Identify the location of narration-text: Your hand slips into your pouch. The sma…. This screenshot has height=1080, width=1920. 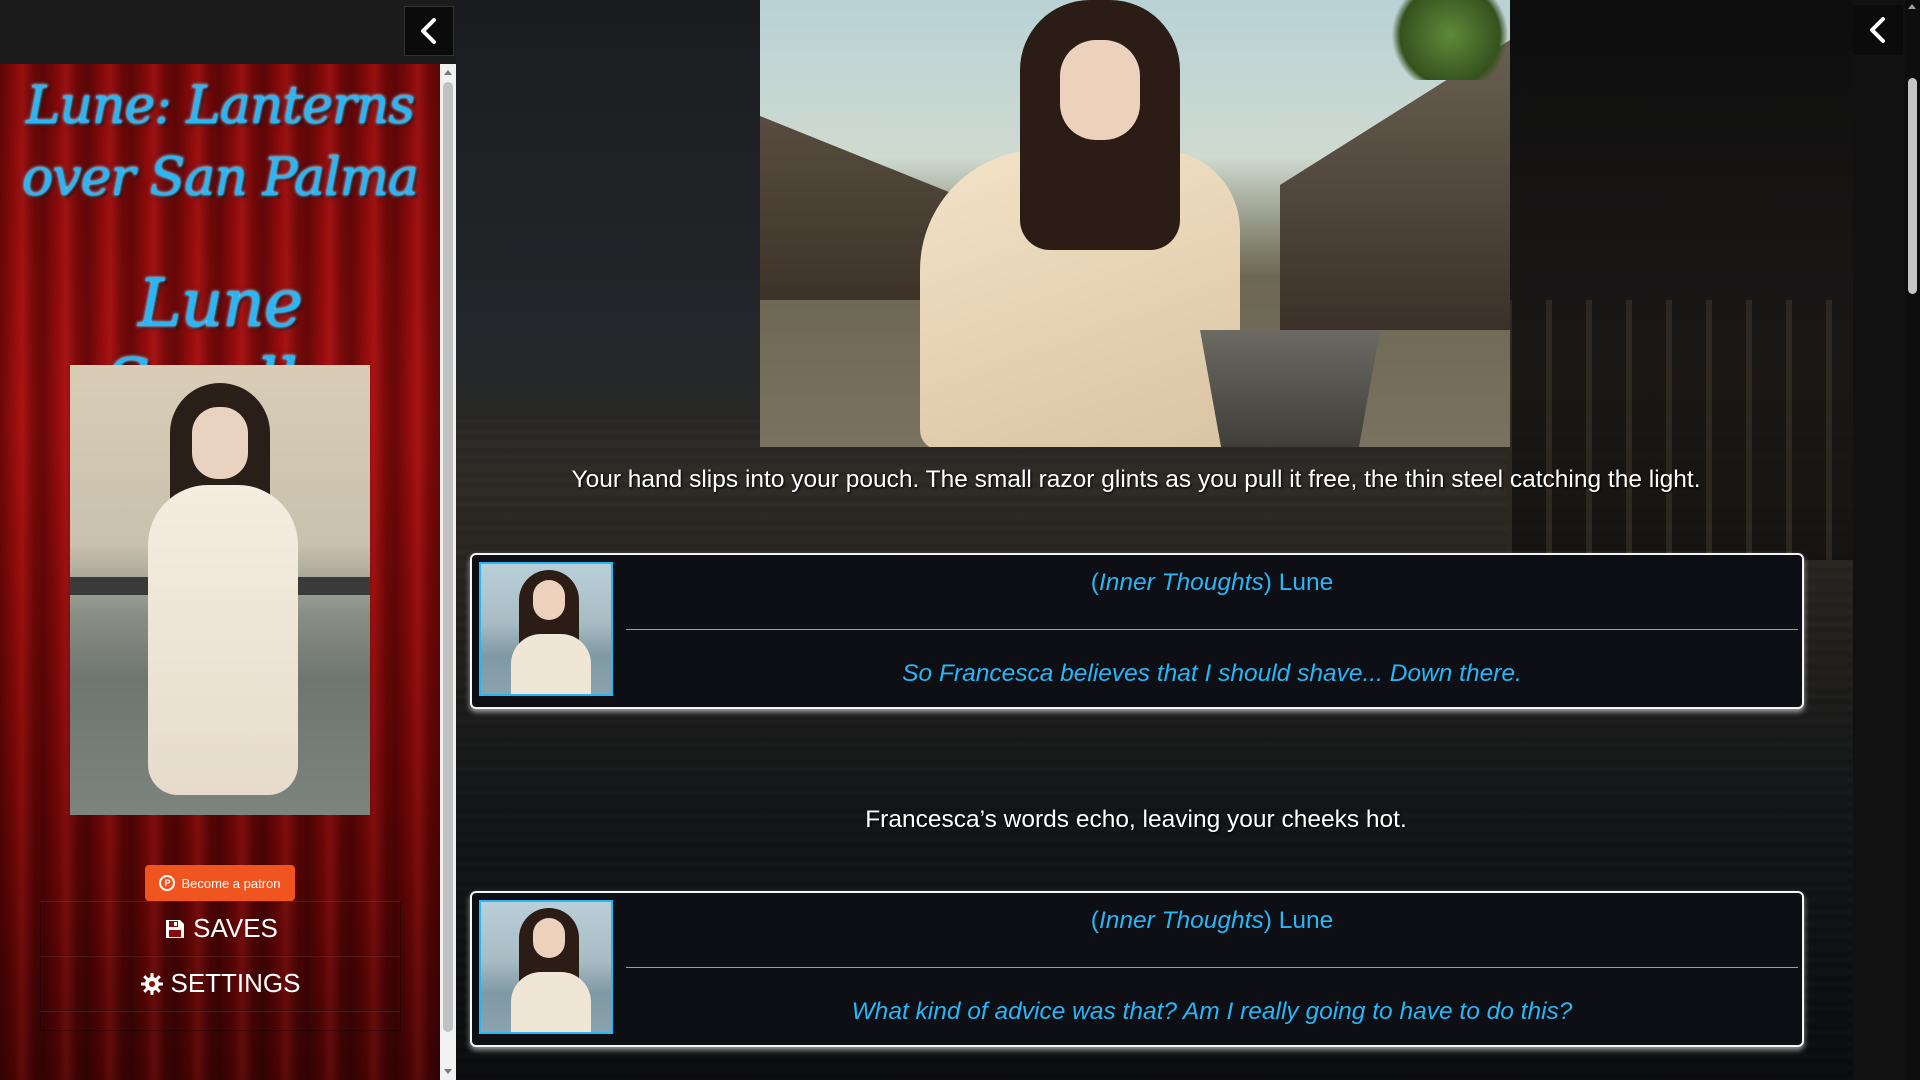
(1136, 479).